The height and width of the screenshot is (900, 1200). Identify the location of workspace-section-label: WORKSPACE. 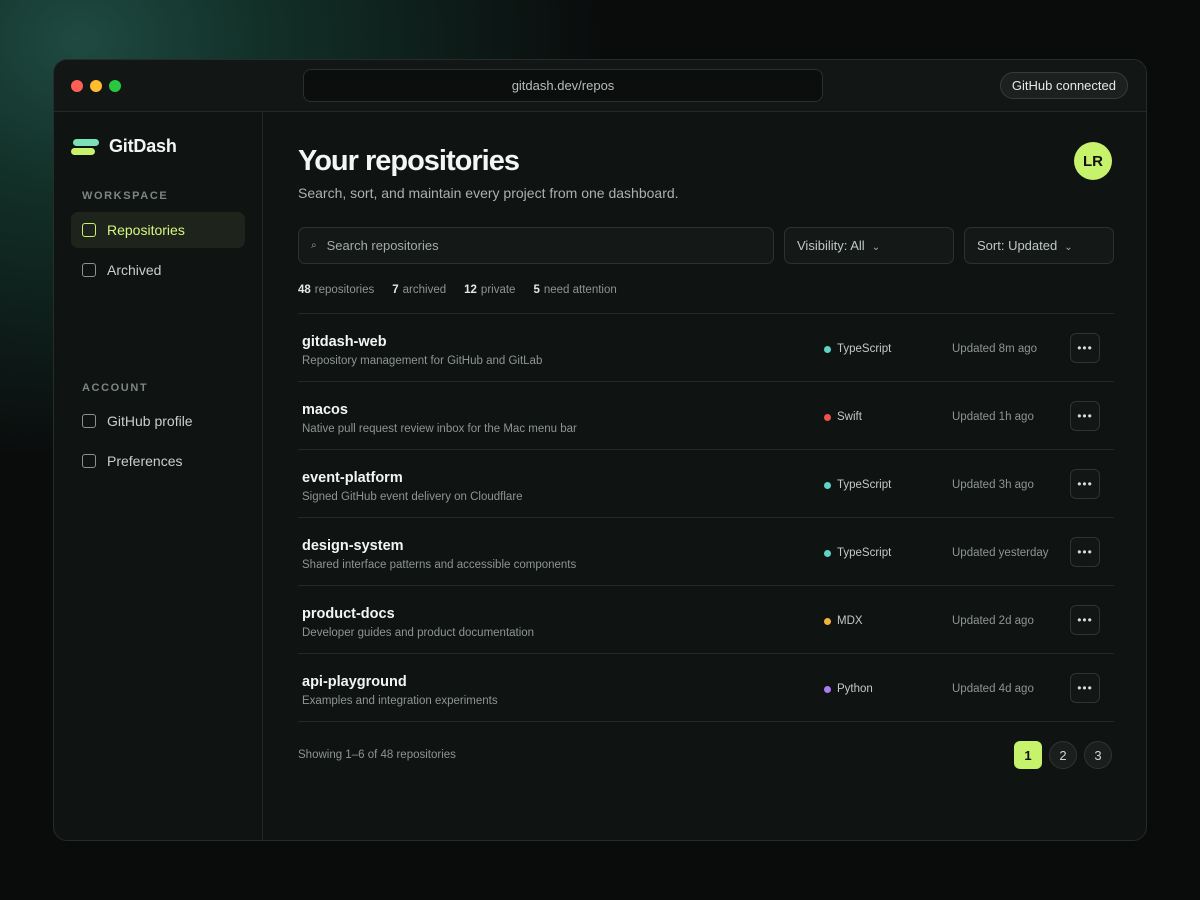
(125, 196).